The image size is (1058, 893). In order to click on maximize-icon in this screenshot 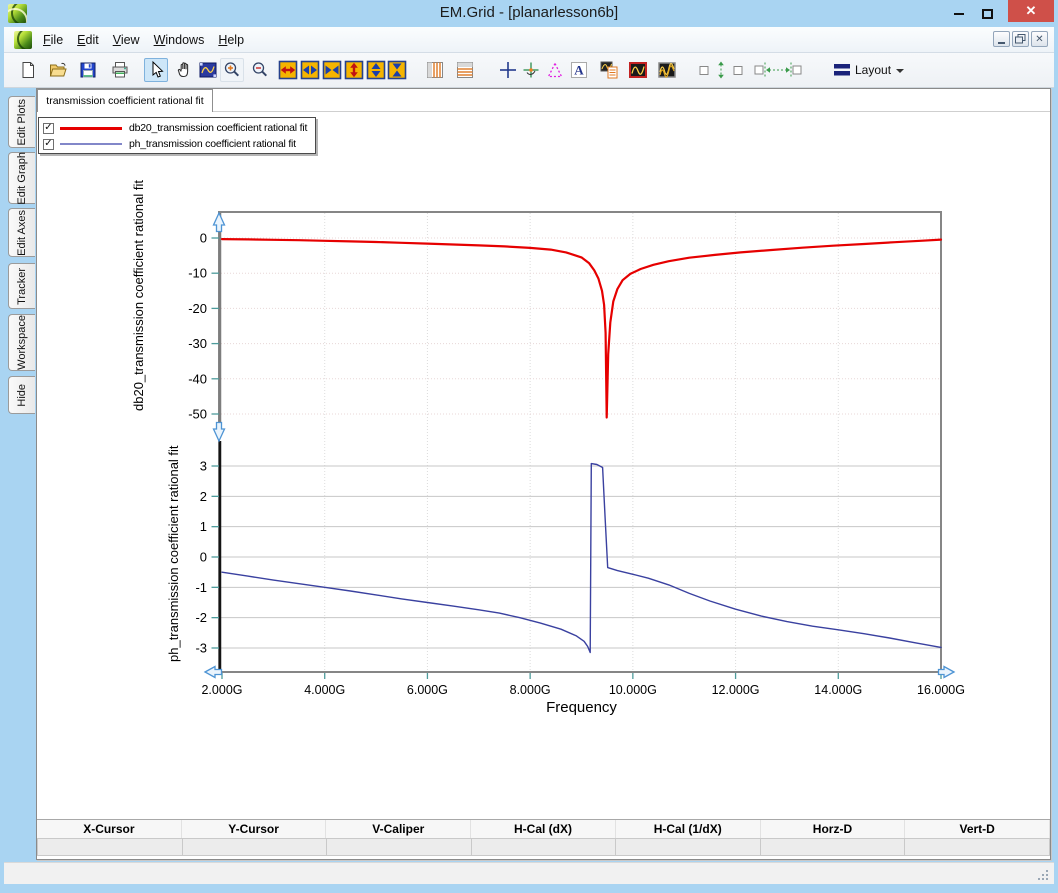, I will do `click(987, 13)`.